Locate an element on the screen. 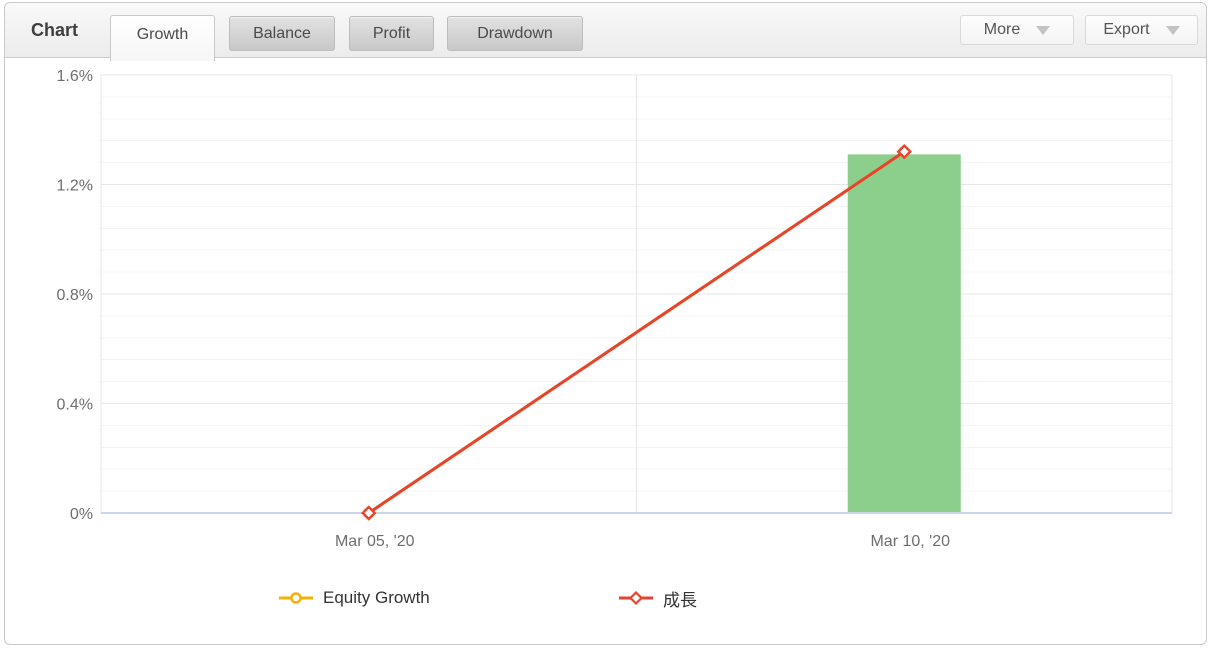  legend-label-equity-growth: Equity Growth is located at coordinates (376, 597).